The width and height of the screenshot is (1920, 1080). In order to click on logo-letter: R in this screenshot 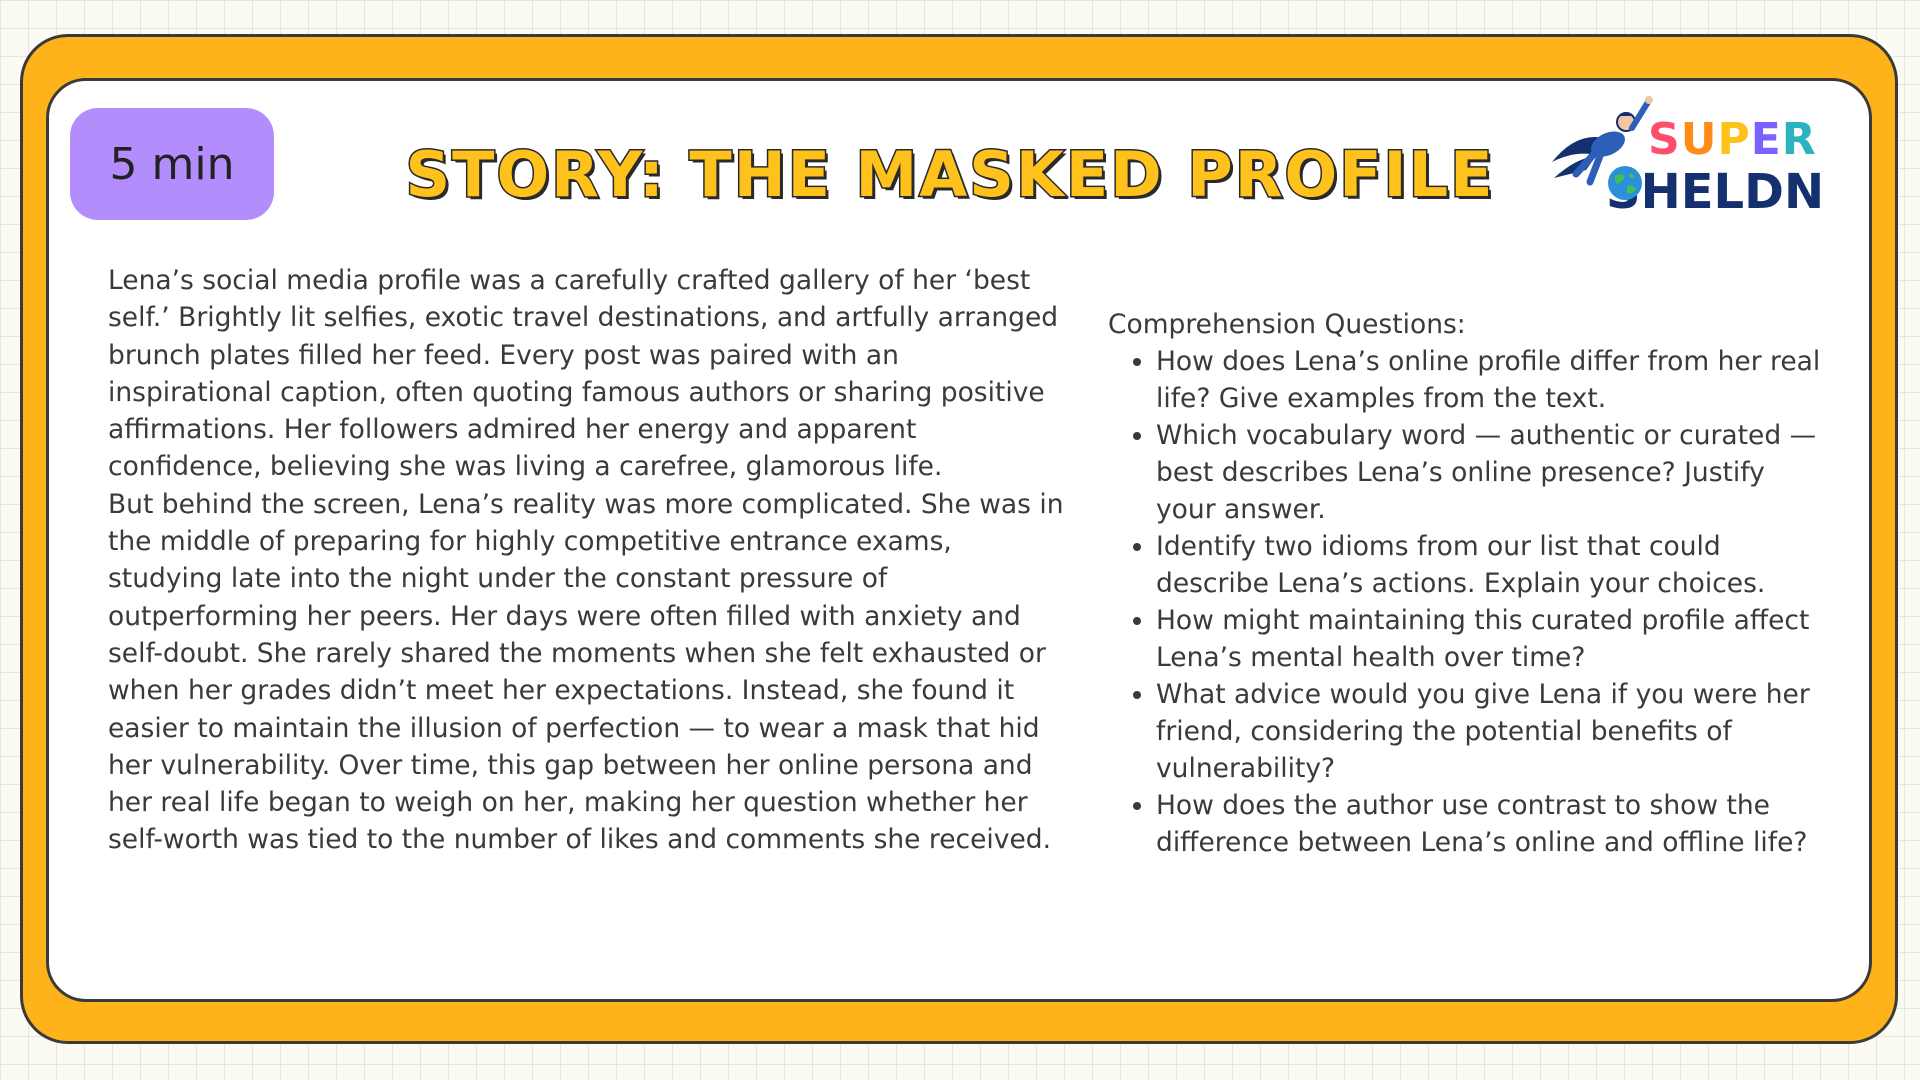, I will do `click(1799, 139)`.